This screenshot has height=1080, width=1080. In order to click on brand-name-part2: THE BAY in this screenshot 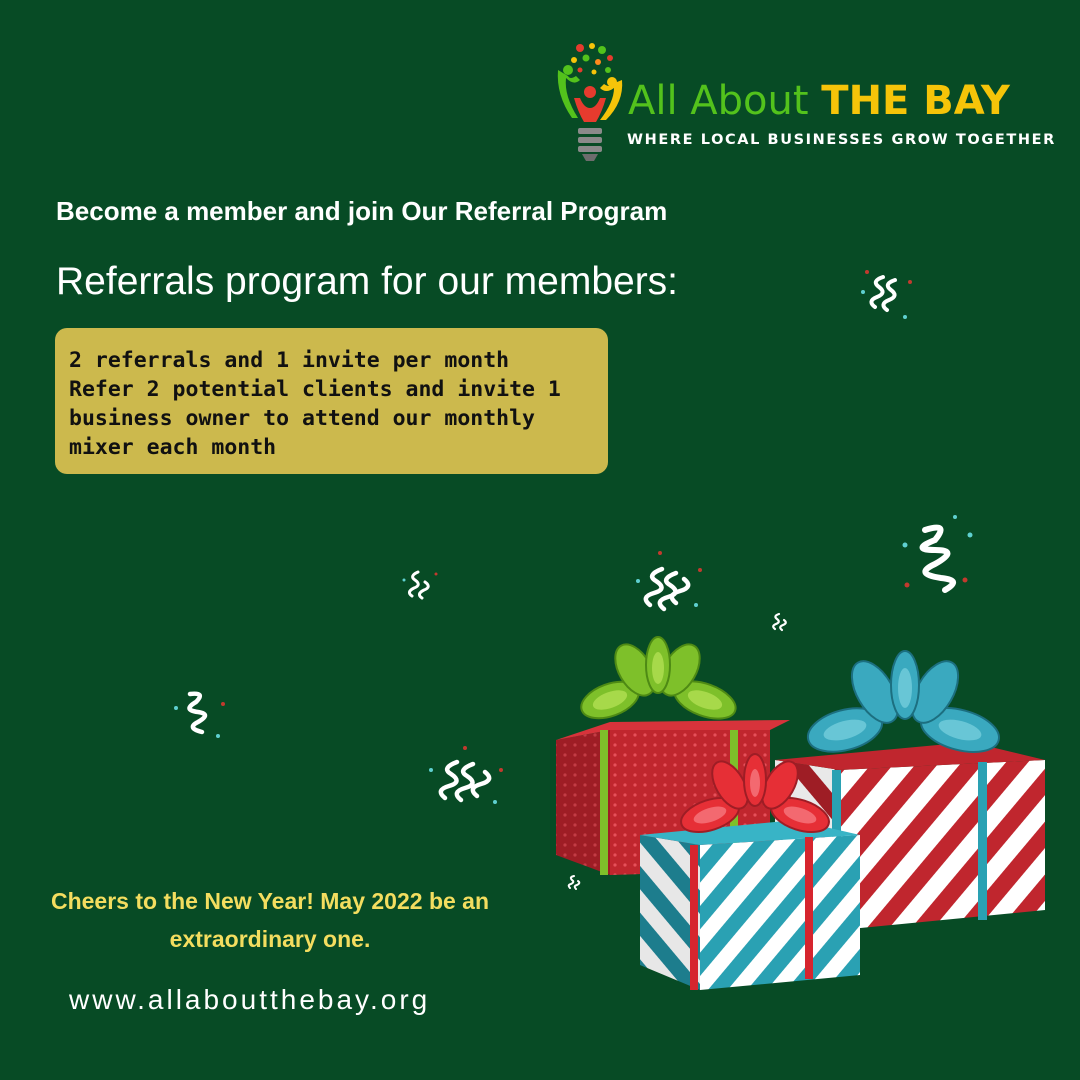, I will do `click(915, 101)`.